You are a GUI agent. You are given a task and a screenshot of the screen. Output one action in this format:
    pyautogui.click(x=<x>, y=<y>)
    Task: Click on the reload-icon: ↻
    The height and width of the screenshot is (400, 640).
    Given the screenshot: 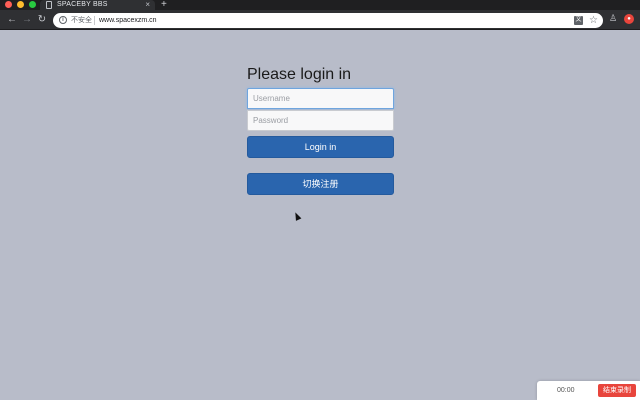 What is the action you would take?
    pyautogui.click(x=42, y=20)
    